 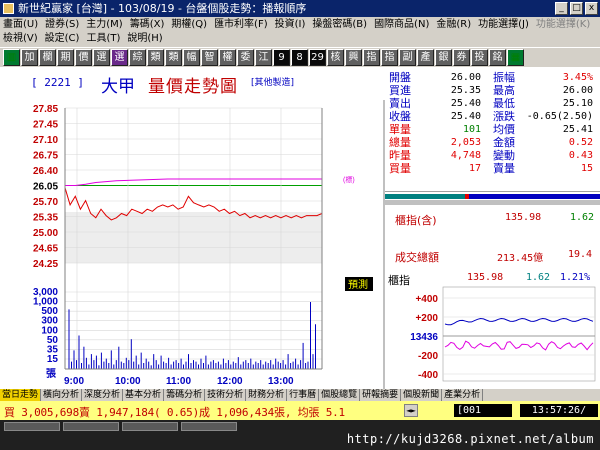 What do you see at coordinates (503, 25) in the screenshot?
I see `menu-item-row1-10: 功能選擇(J)` at bounding box center [503, 25].